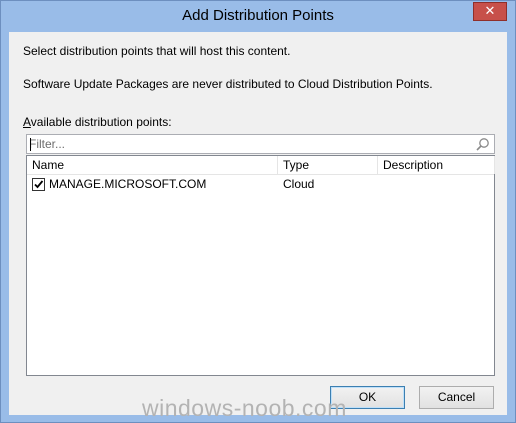 The height and width of the screenshot is (423, 516). Describe the element at coordinates (101, 122) in the screenshot. I see `label-text: vailable distribution points:` at that location.